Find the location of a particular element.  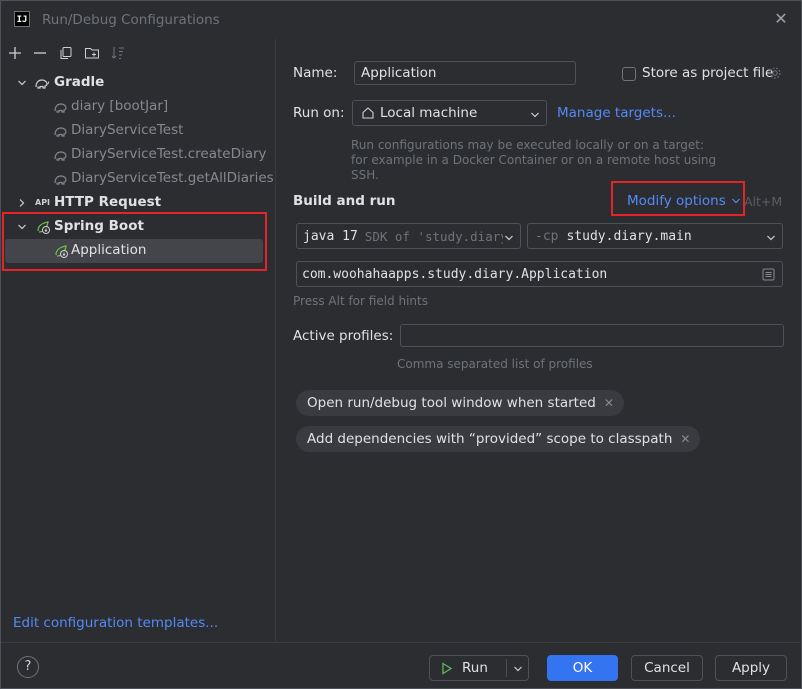

build-and-run-heading: Build and run is located at coordinates (344, 201).